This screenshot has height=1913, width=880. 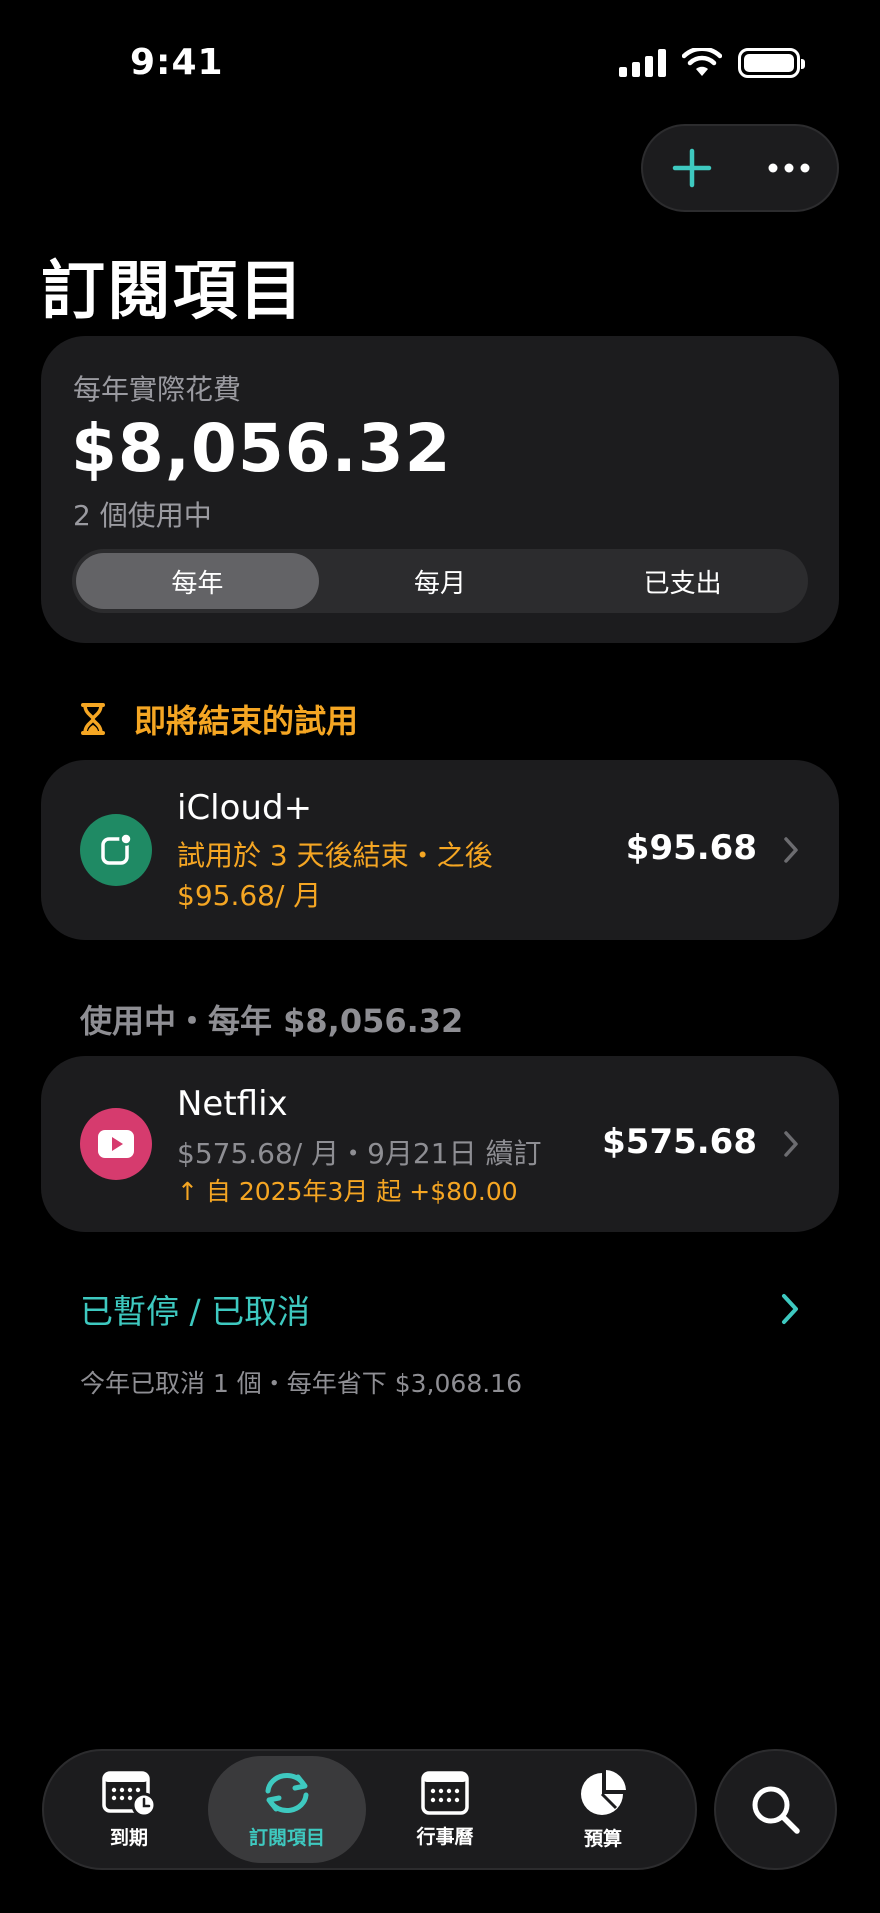 What do you see at coordinates (287, 1793) in the screenshot?
I see `refresh-icon` at bounding box center [287, 1793].